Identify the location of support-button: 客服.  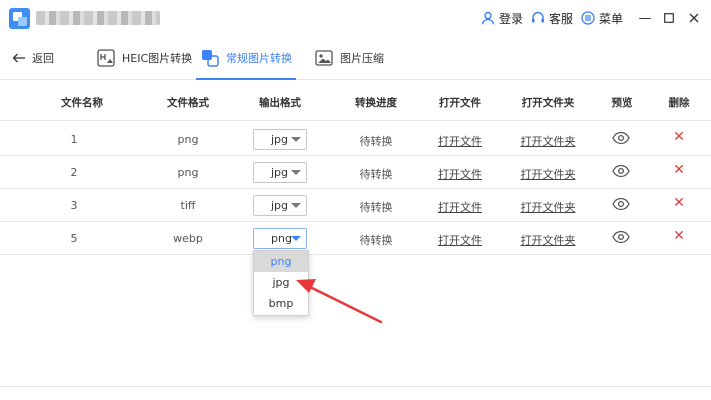
(552, 18).